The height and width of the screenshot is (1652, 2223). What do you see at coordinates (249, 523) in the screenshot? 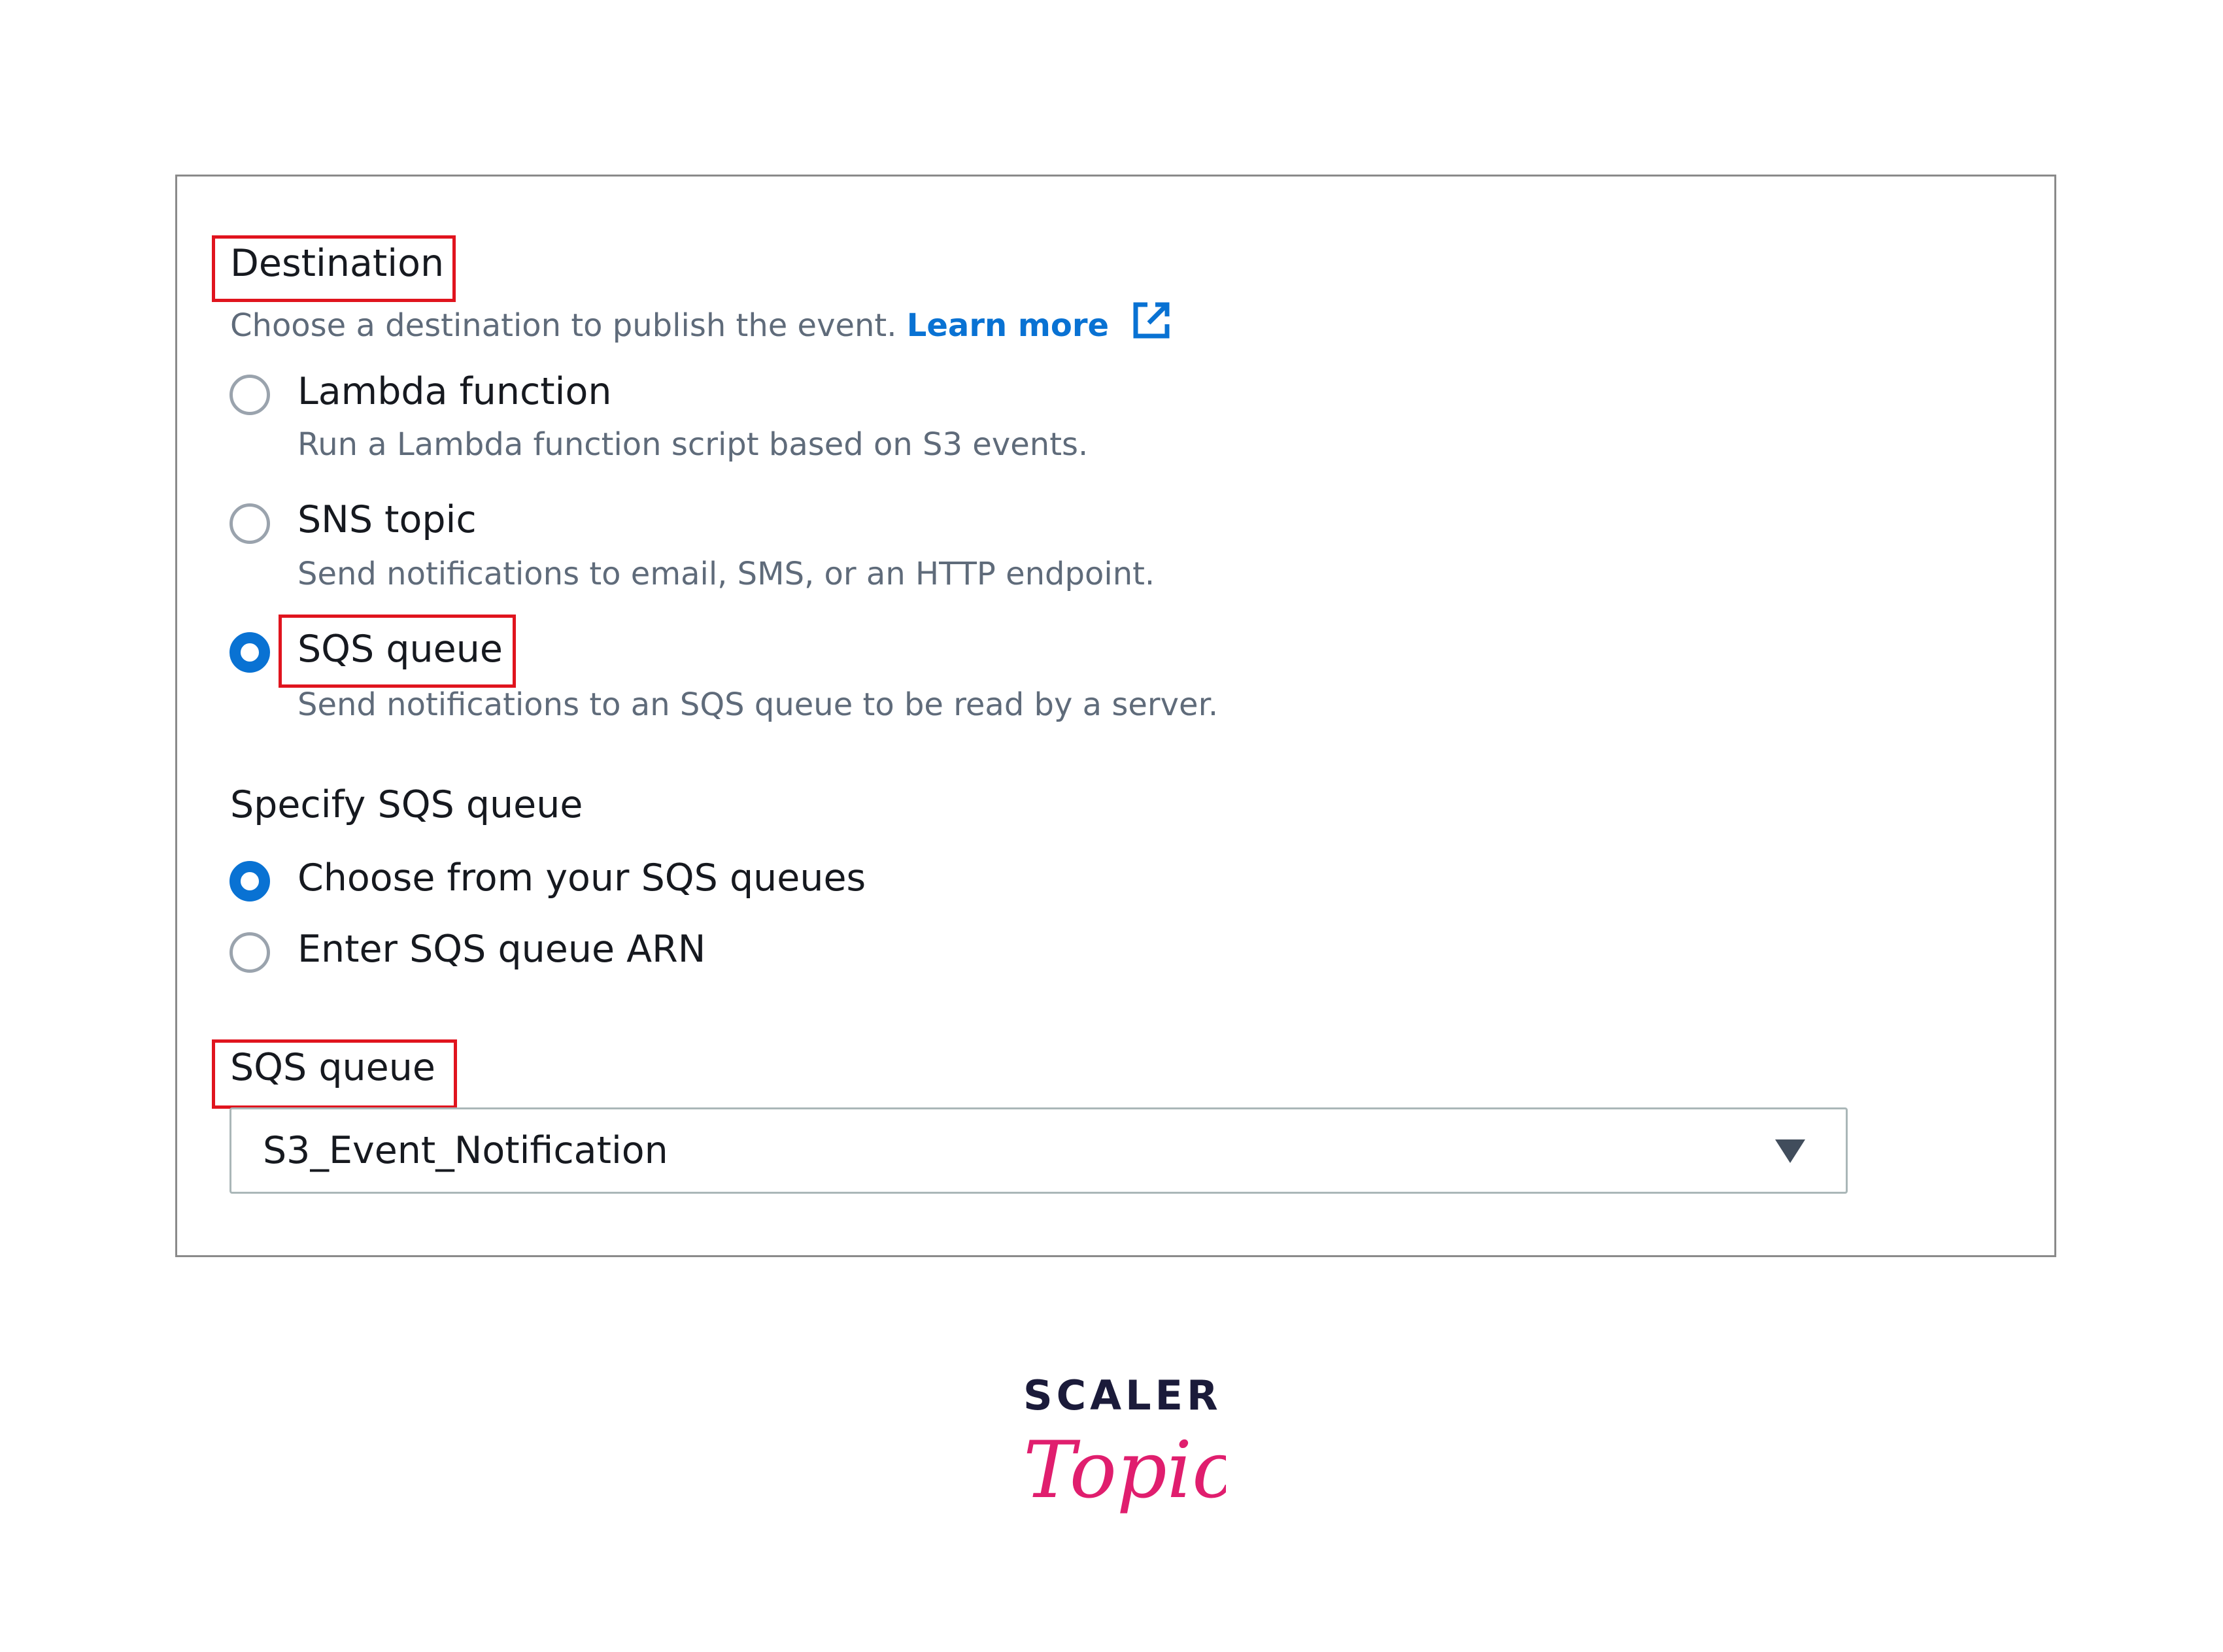
I see `radio-sns-topic` at bounding box center [249, 523].